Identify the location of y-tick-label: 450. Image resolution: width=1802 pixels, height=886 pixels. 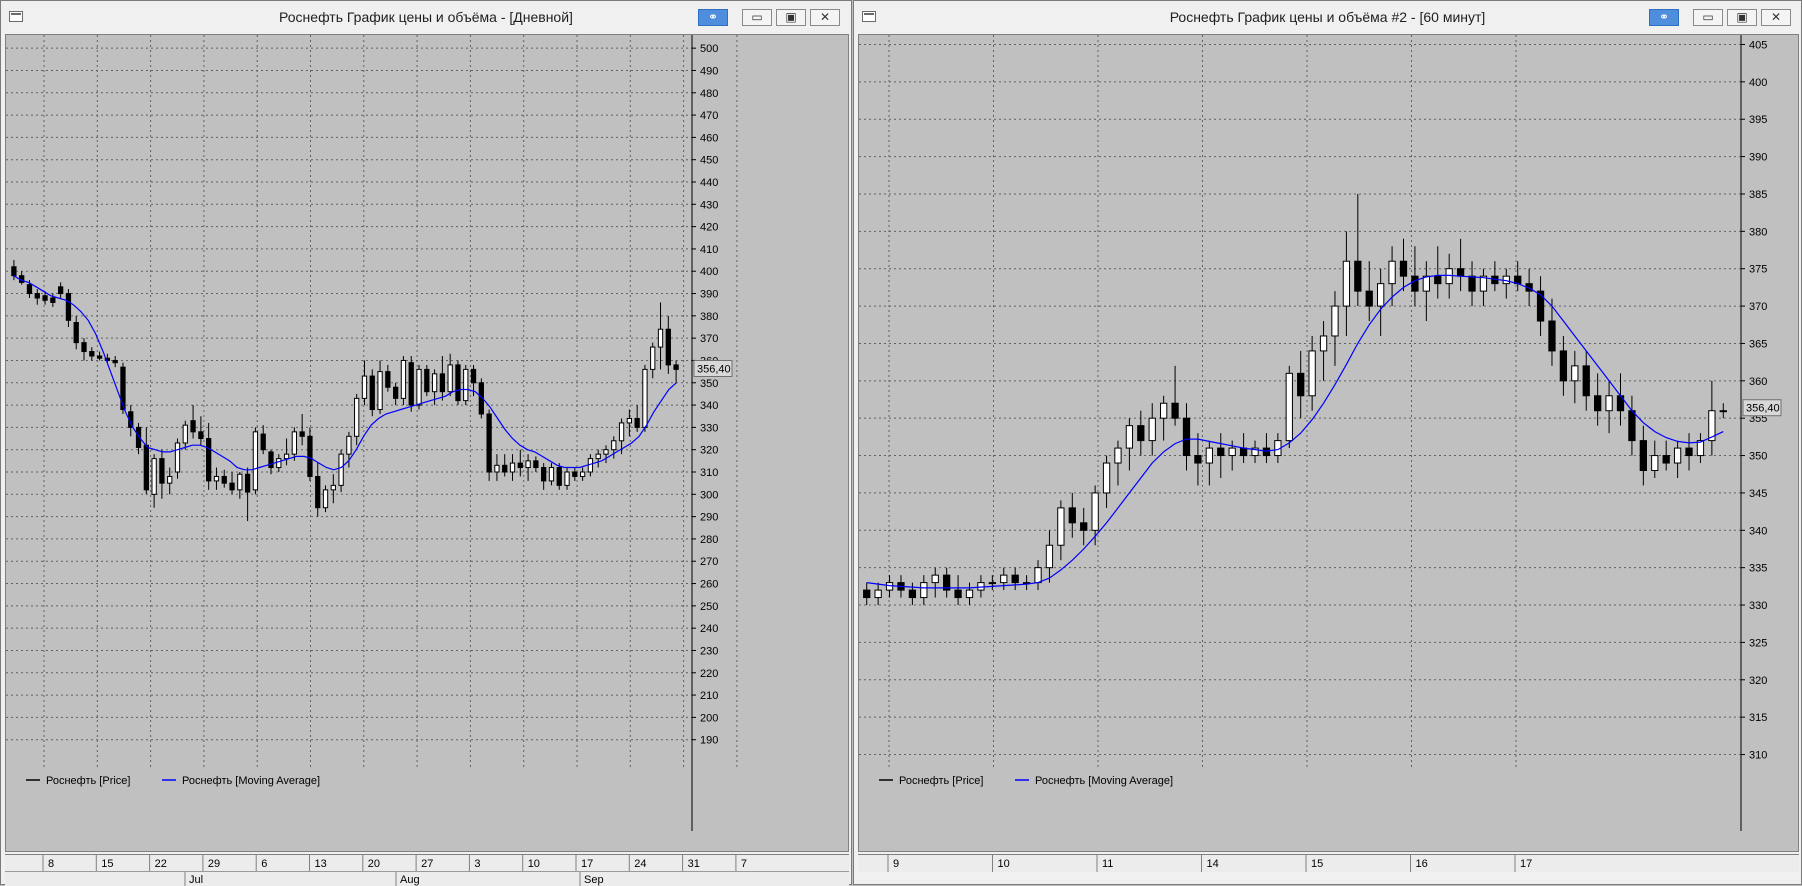
(709, 161).